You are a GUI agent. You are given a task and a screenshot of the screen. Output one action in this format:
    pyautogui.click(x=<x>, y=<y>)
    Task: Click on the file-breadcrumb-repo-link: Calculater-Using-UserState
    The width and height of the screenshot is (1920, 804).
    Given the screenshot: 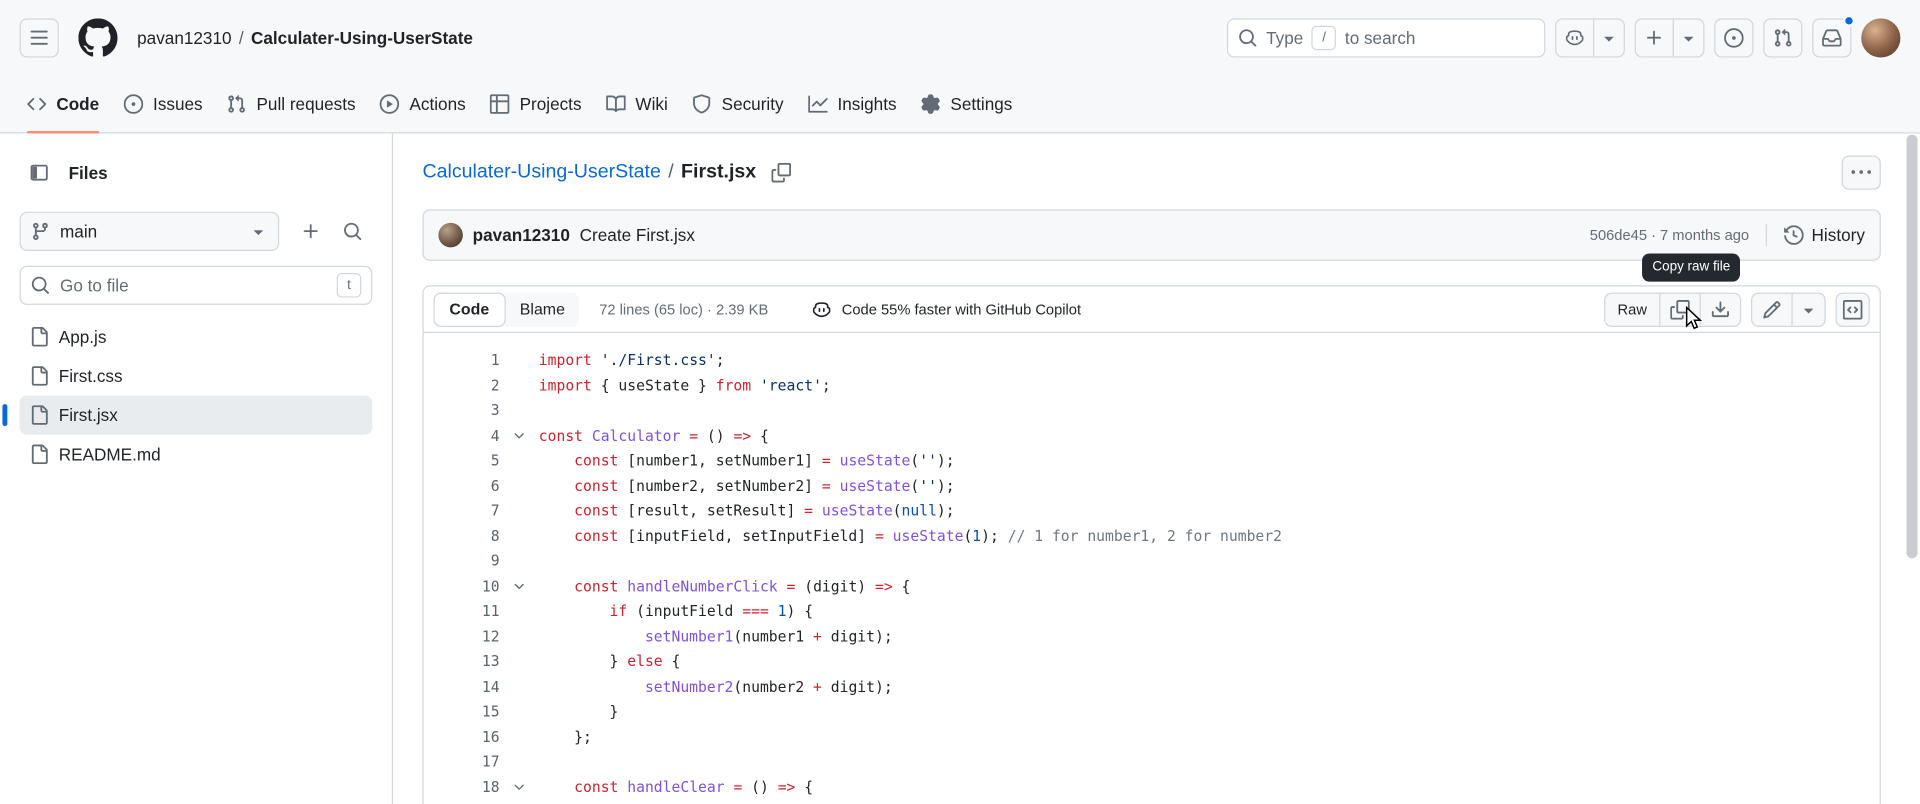 What is the action you would take?
    pyautogui.click(x=541, y=173)
    